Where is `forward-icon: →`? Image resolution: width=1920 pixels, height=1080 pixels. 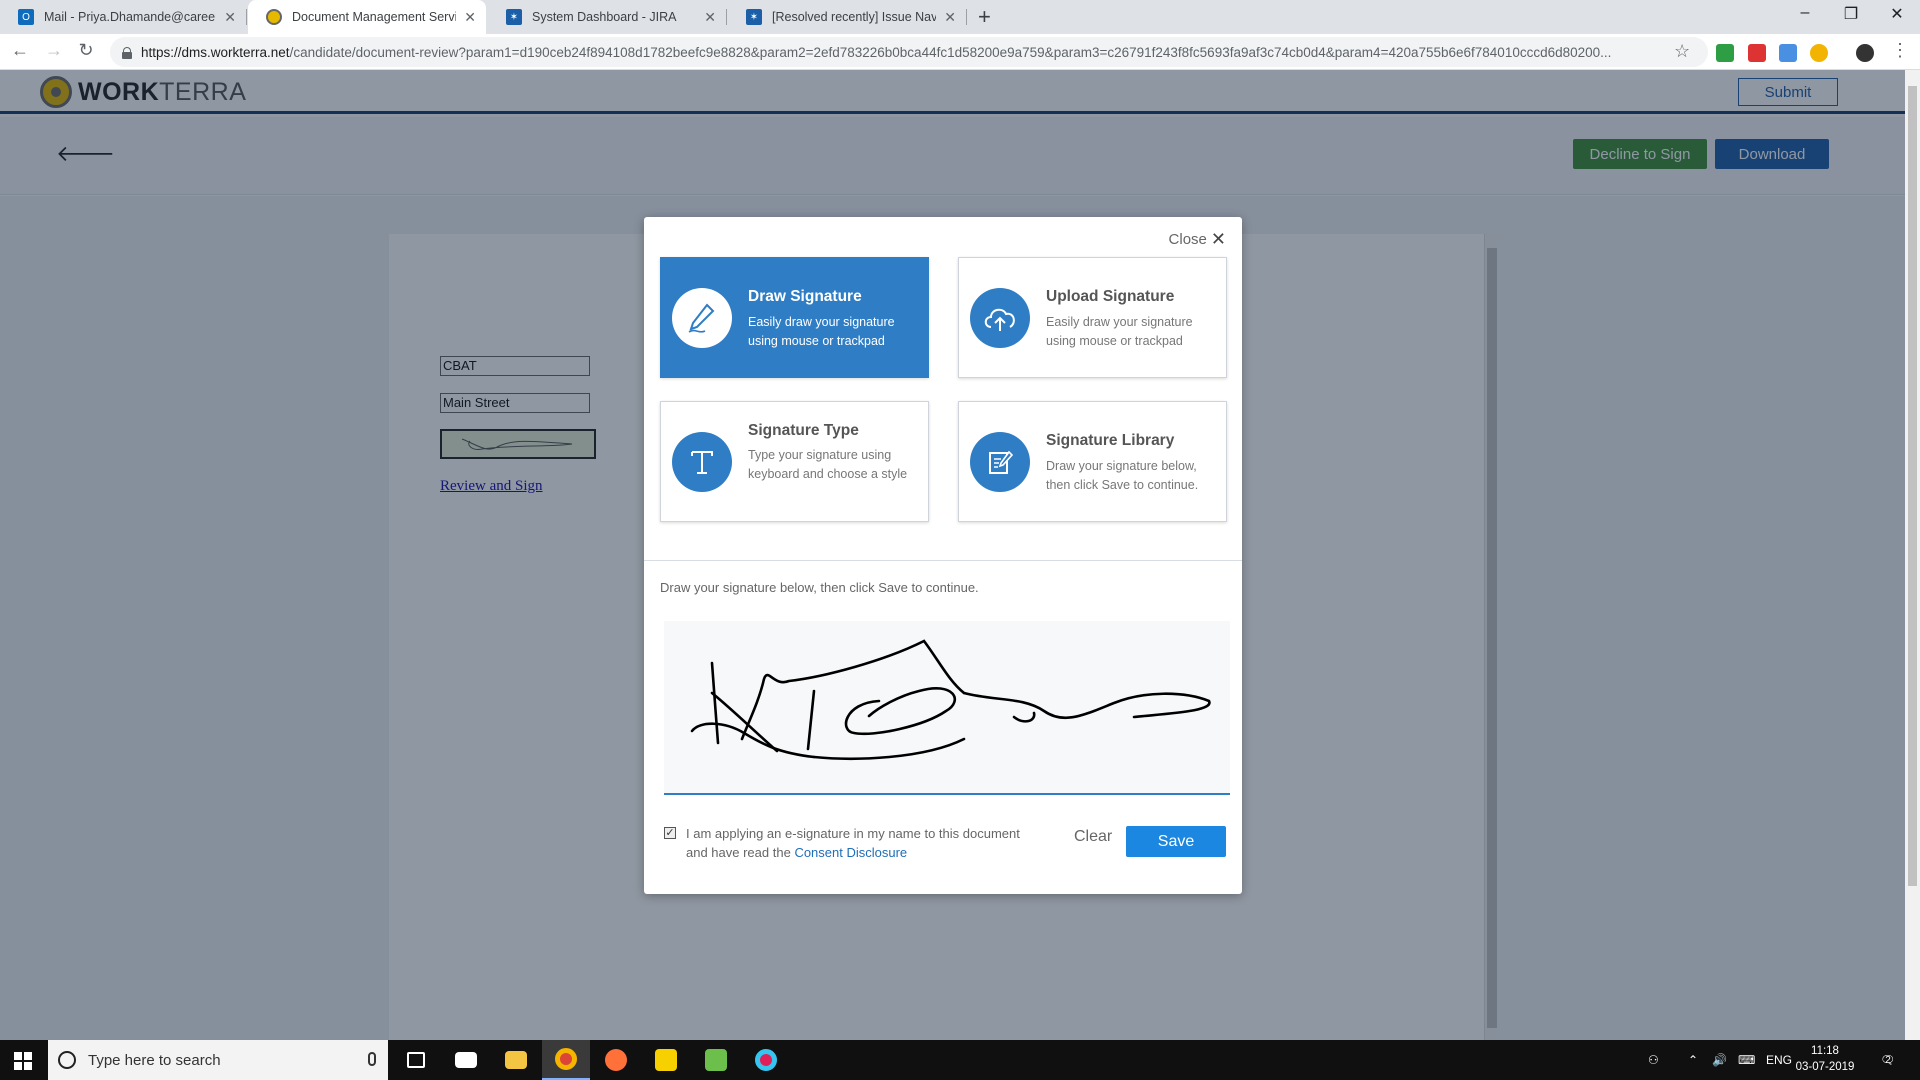
forward-icon: → is located at coordinates (54, 50).